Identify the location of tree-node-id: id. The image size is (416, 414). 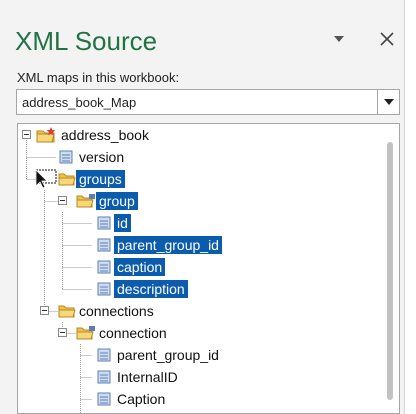
(138, 223).